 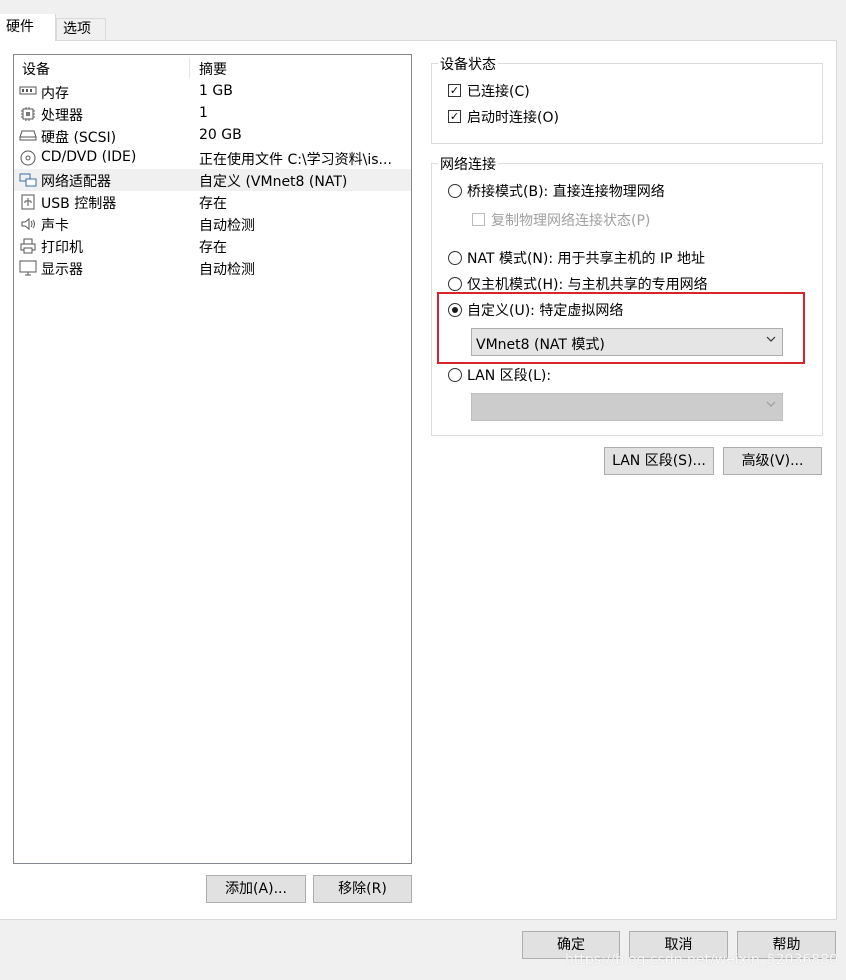 I want to click on replicate-state-checkbox, so click(x=478, y=219).